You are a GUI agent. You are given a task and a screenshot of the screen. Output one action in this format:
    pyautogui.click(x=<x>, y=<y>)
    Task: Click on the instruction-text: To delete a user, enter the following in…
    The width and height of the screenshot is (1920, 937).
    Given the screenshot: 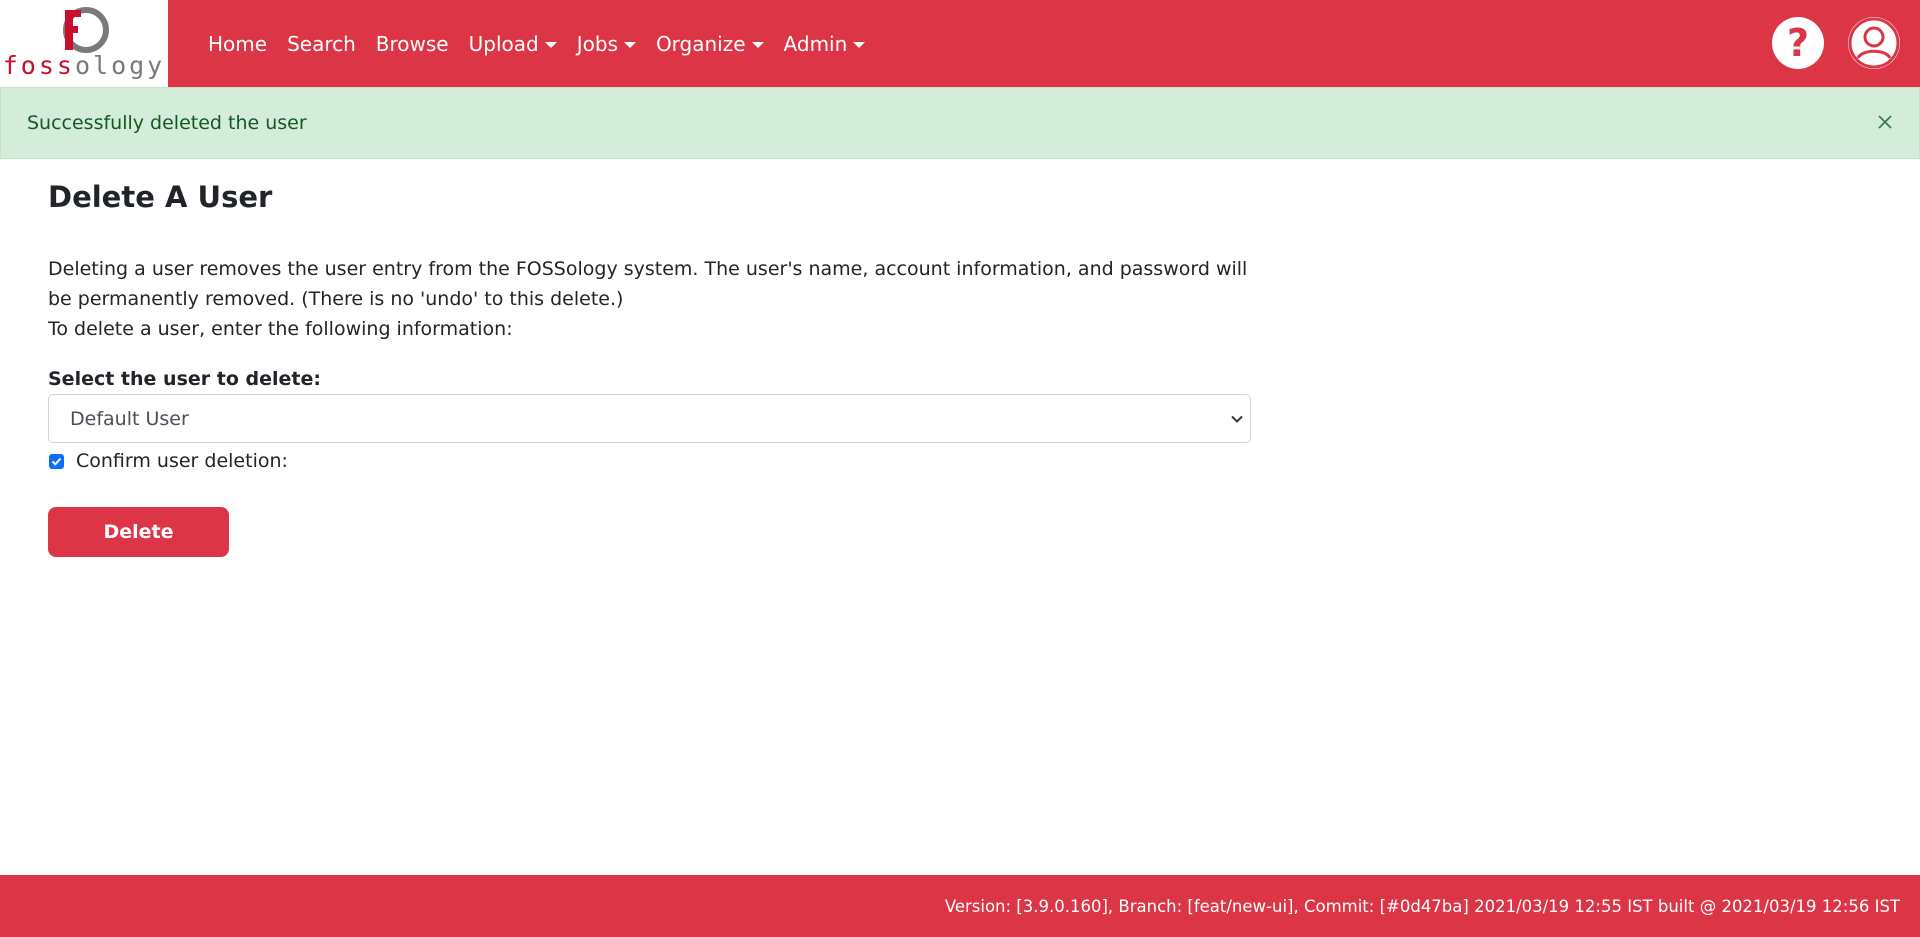 What is the action you would take?
    pyautogui.click(x=280, y=329)
    